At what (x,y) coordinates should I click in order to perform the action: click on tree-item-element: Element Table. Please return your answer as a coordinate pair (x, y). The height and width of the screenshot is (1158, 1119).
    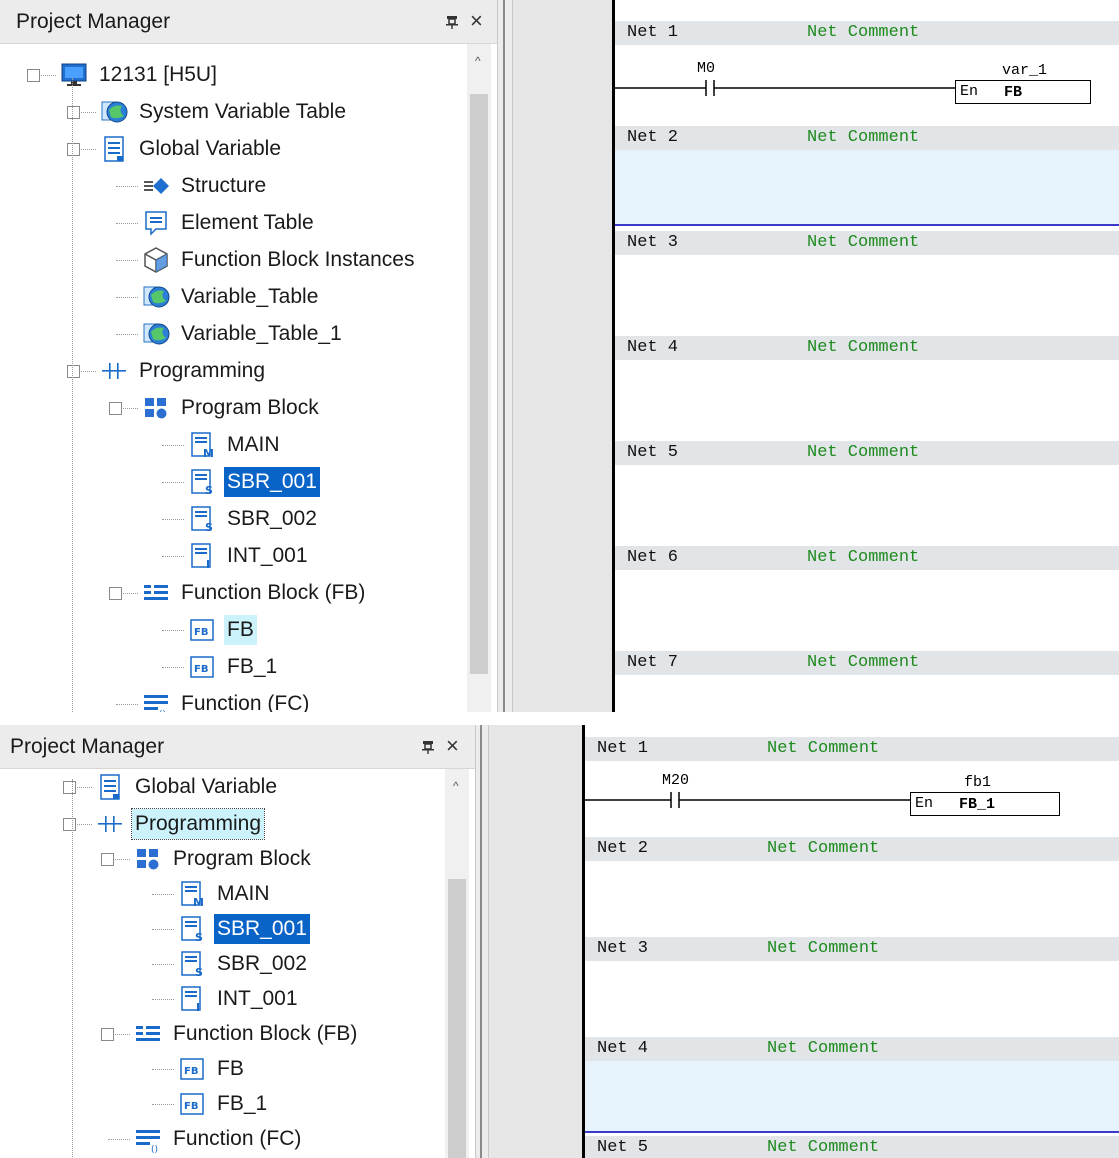
    Looking at the image, I should click on (229, 223).